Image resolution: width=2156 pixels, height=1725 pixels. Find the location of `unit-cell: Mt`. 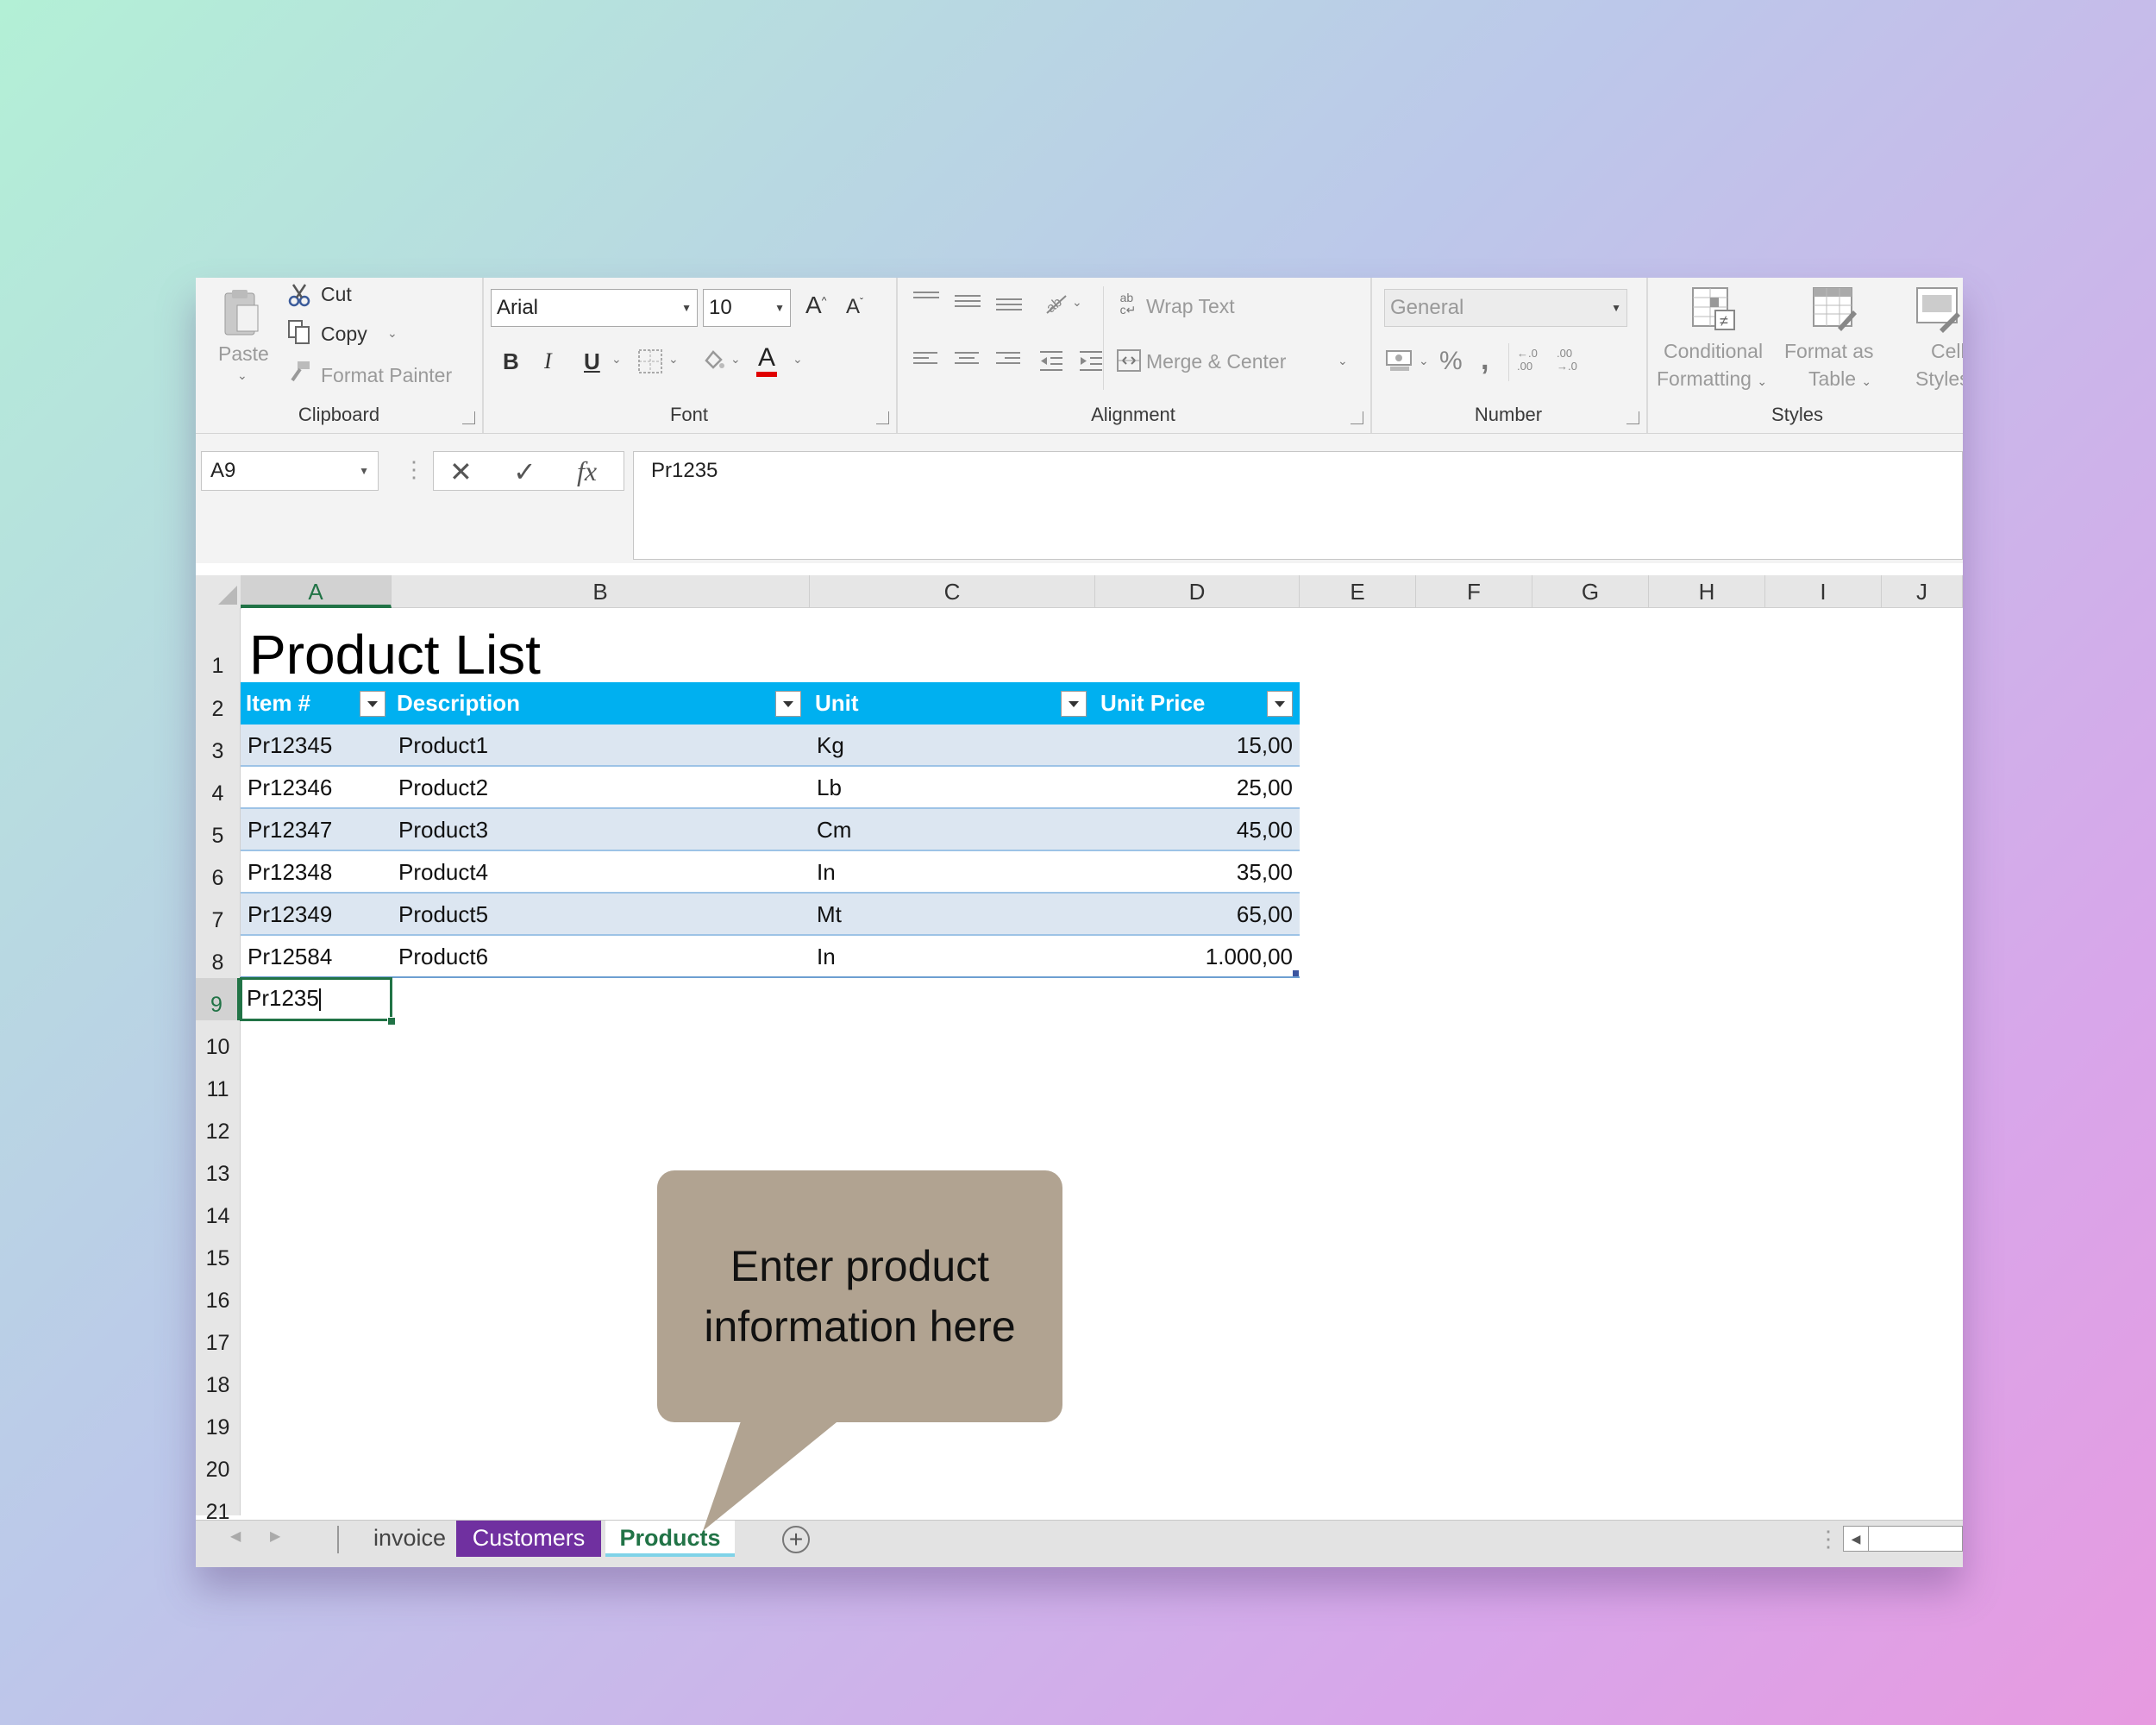

unit-cell: Mt is located at coordinates (952, 915).